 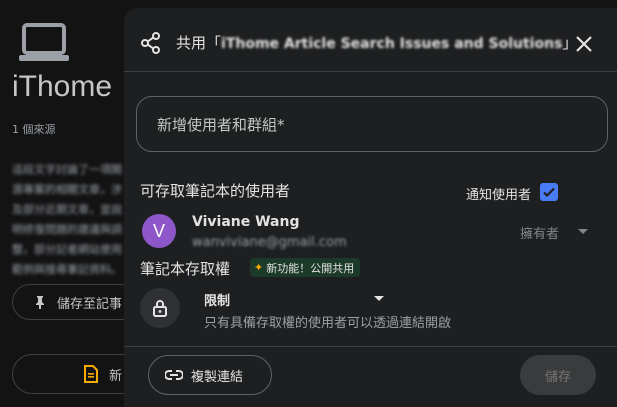 I want to click on dialog-title-prefix: 共用「, so click(x=199, y=43).